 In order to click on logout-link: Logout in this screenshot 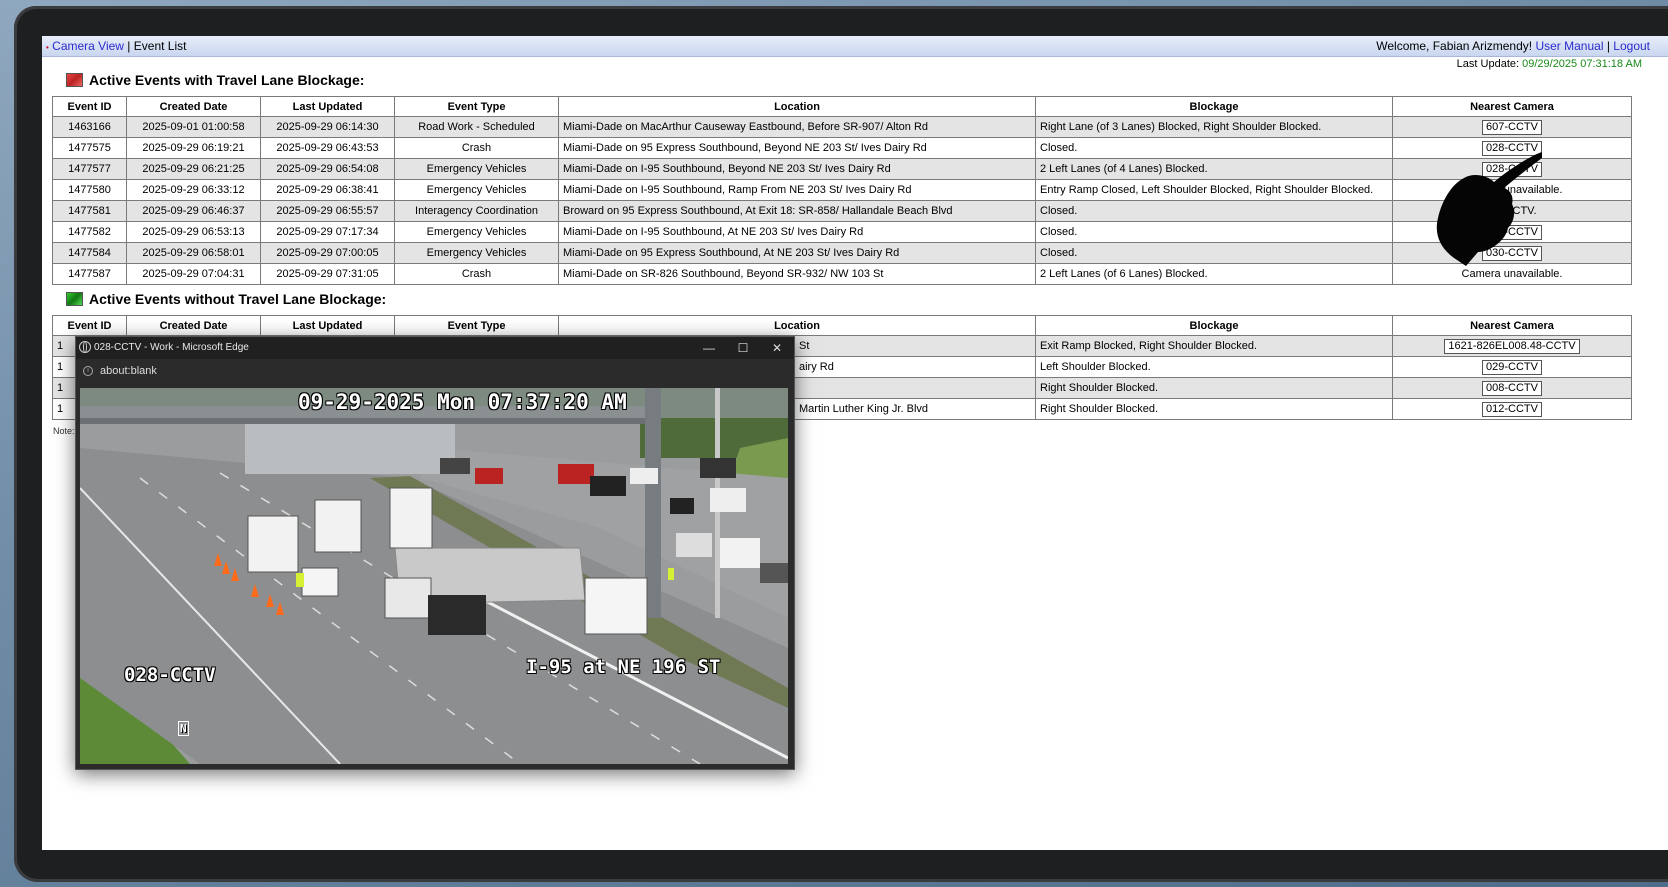, I will do `click(1631, 46)`.